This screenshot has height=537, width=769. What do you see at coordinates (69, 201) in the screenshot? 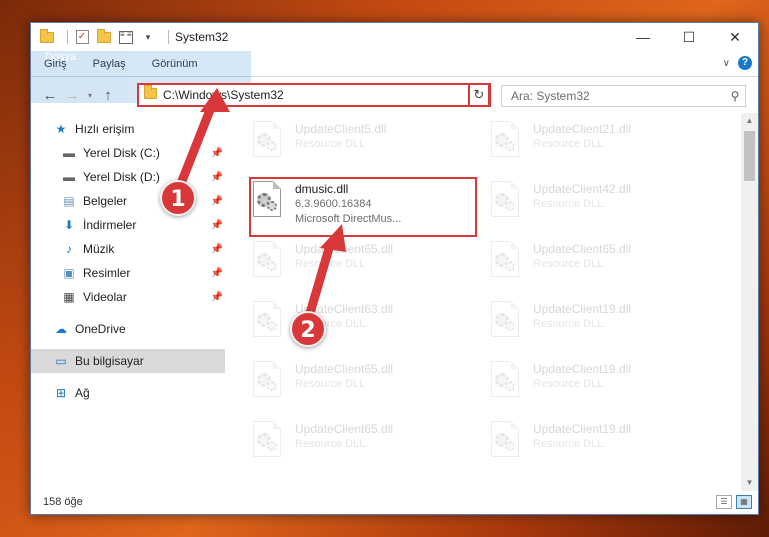
I see `documents-icon: ▤` at bounding box center [69, 201].